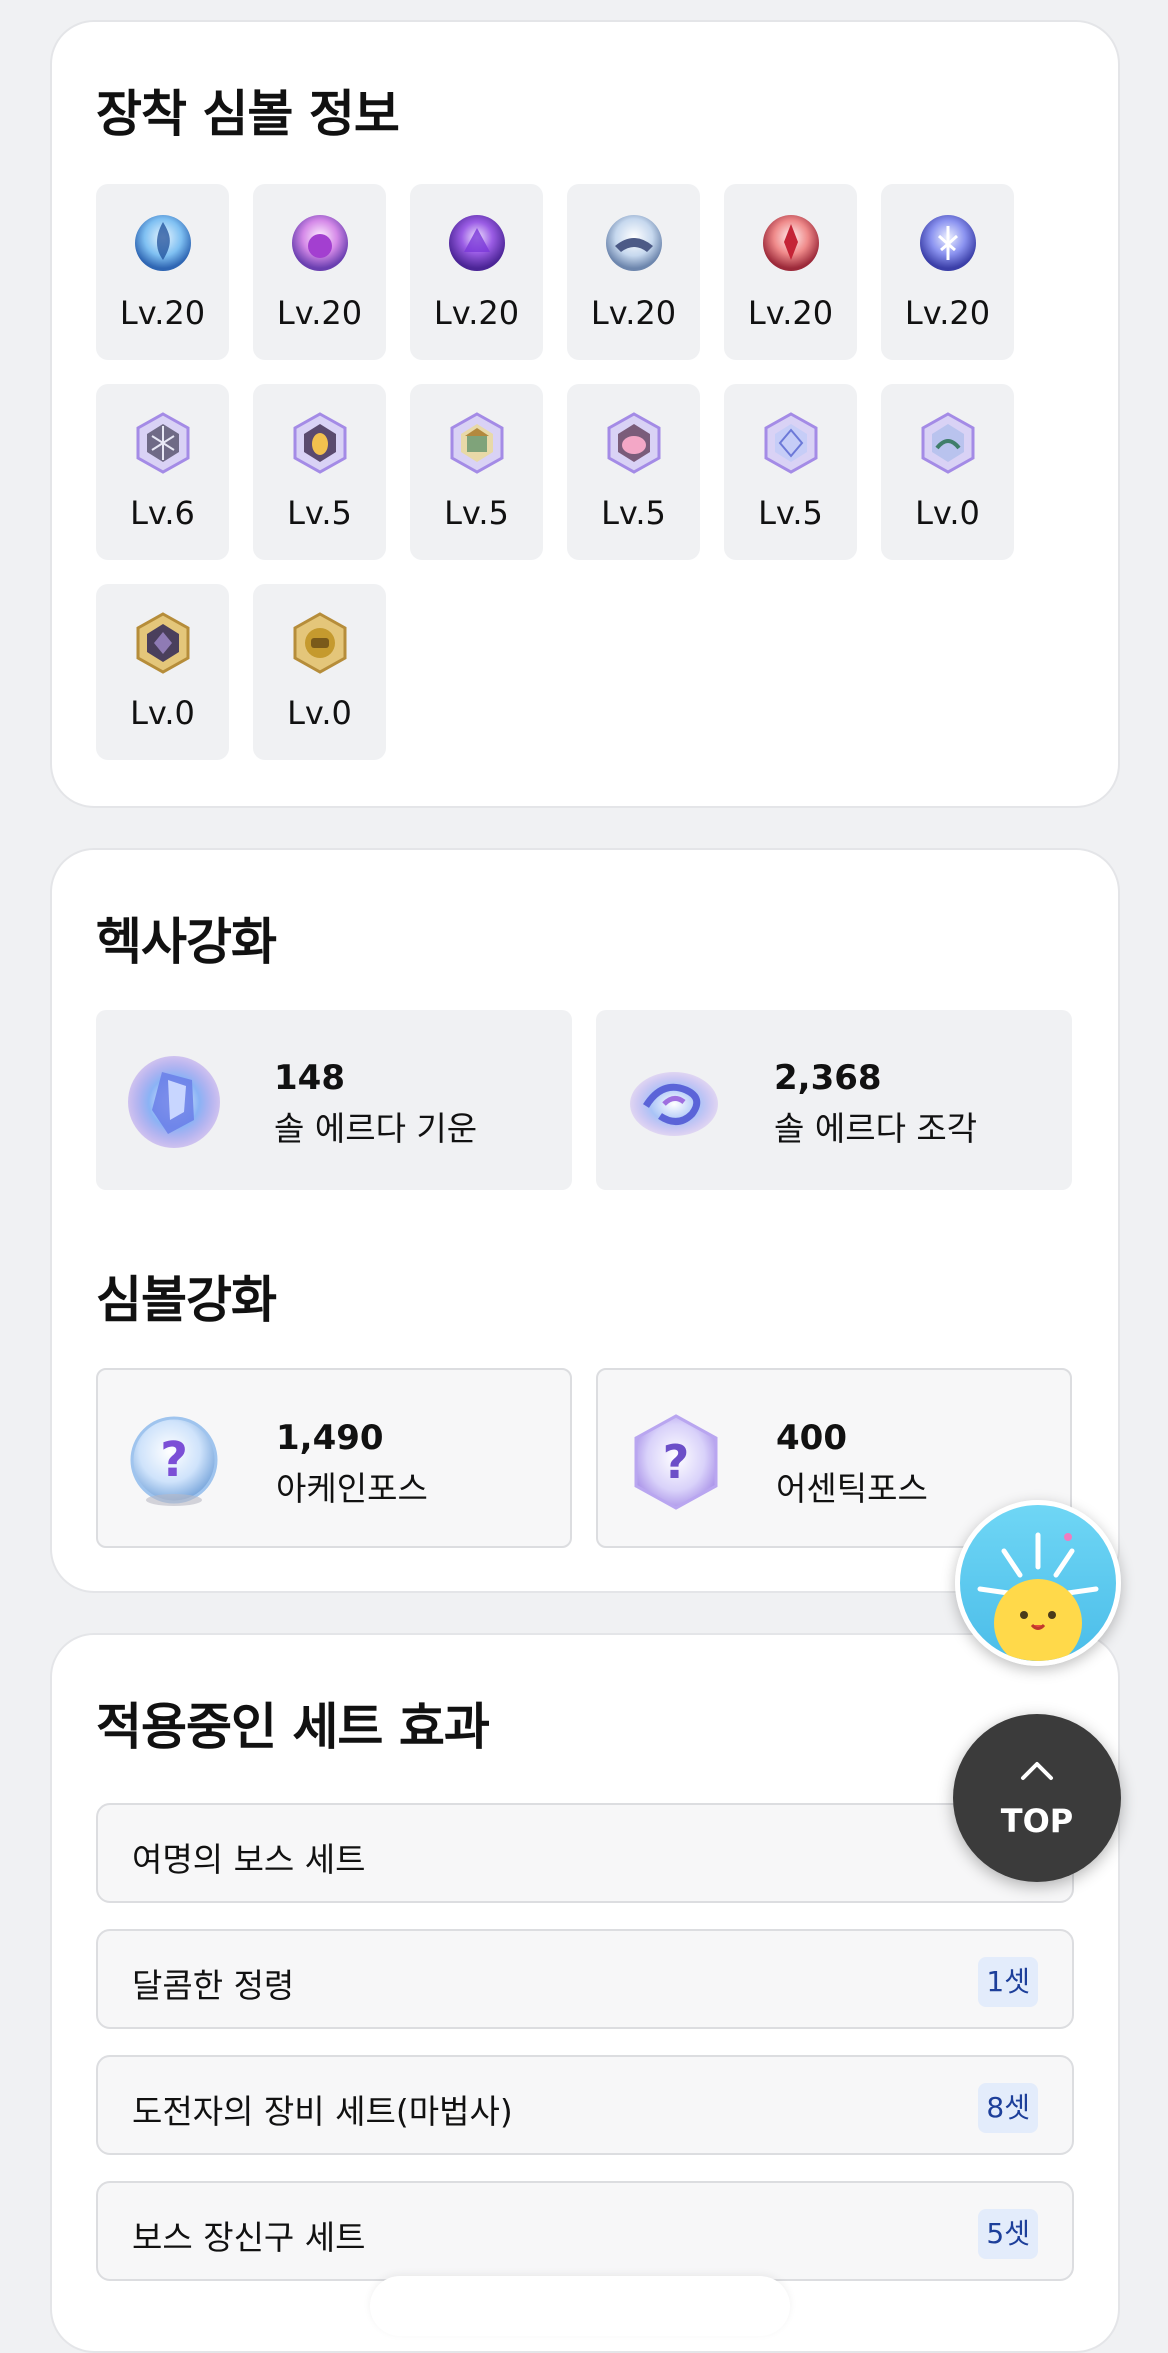 This screenshot has width=1168, height=2353. I want to click on arcane-force-box: ? 1,490 아케인포스, so click(334, 1458).